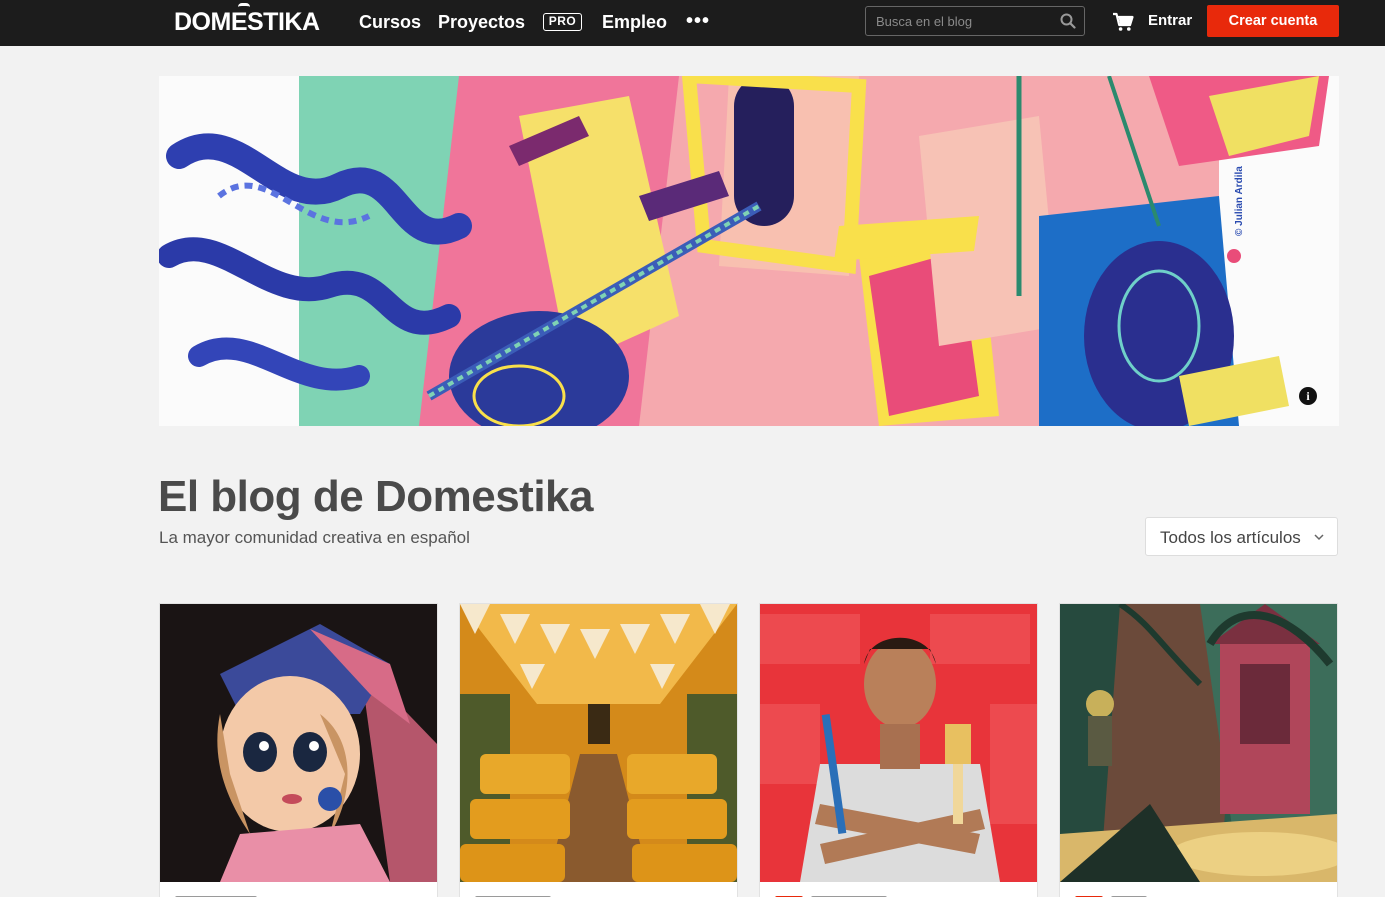  I want to click on blog-search, so click(975, 21).